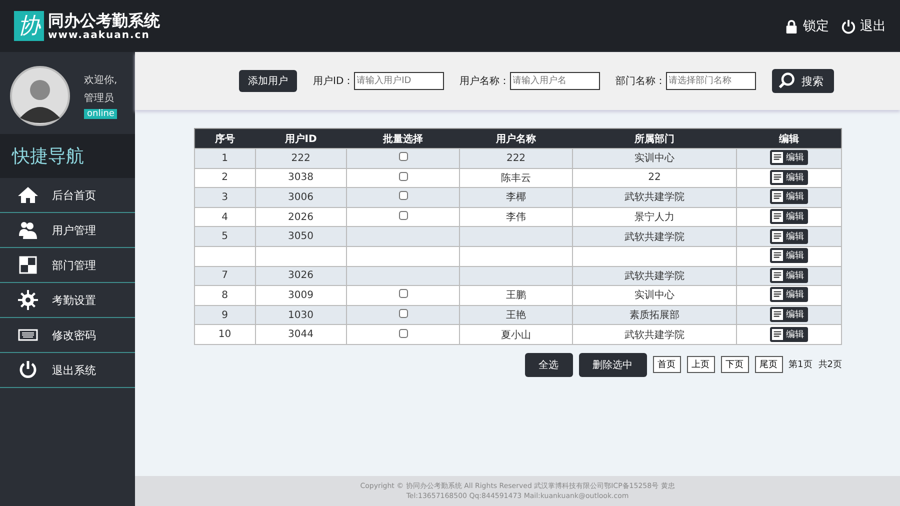 The image size is (900, 506). I want to click on column-header: 用户ID, so click(301, 138).